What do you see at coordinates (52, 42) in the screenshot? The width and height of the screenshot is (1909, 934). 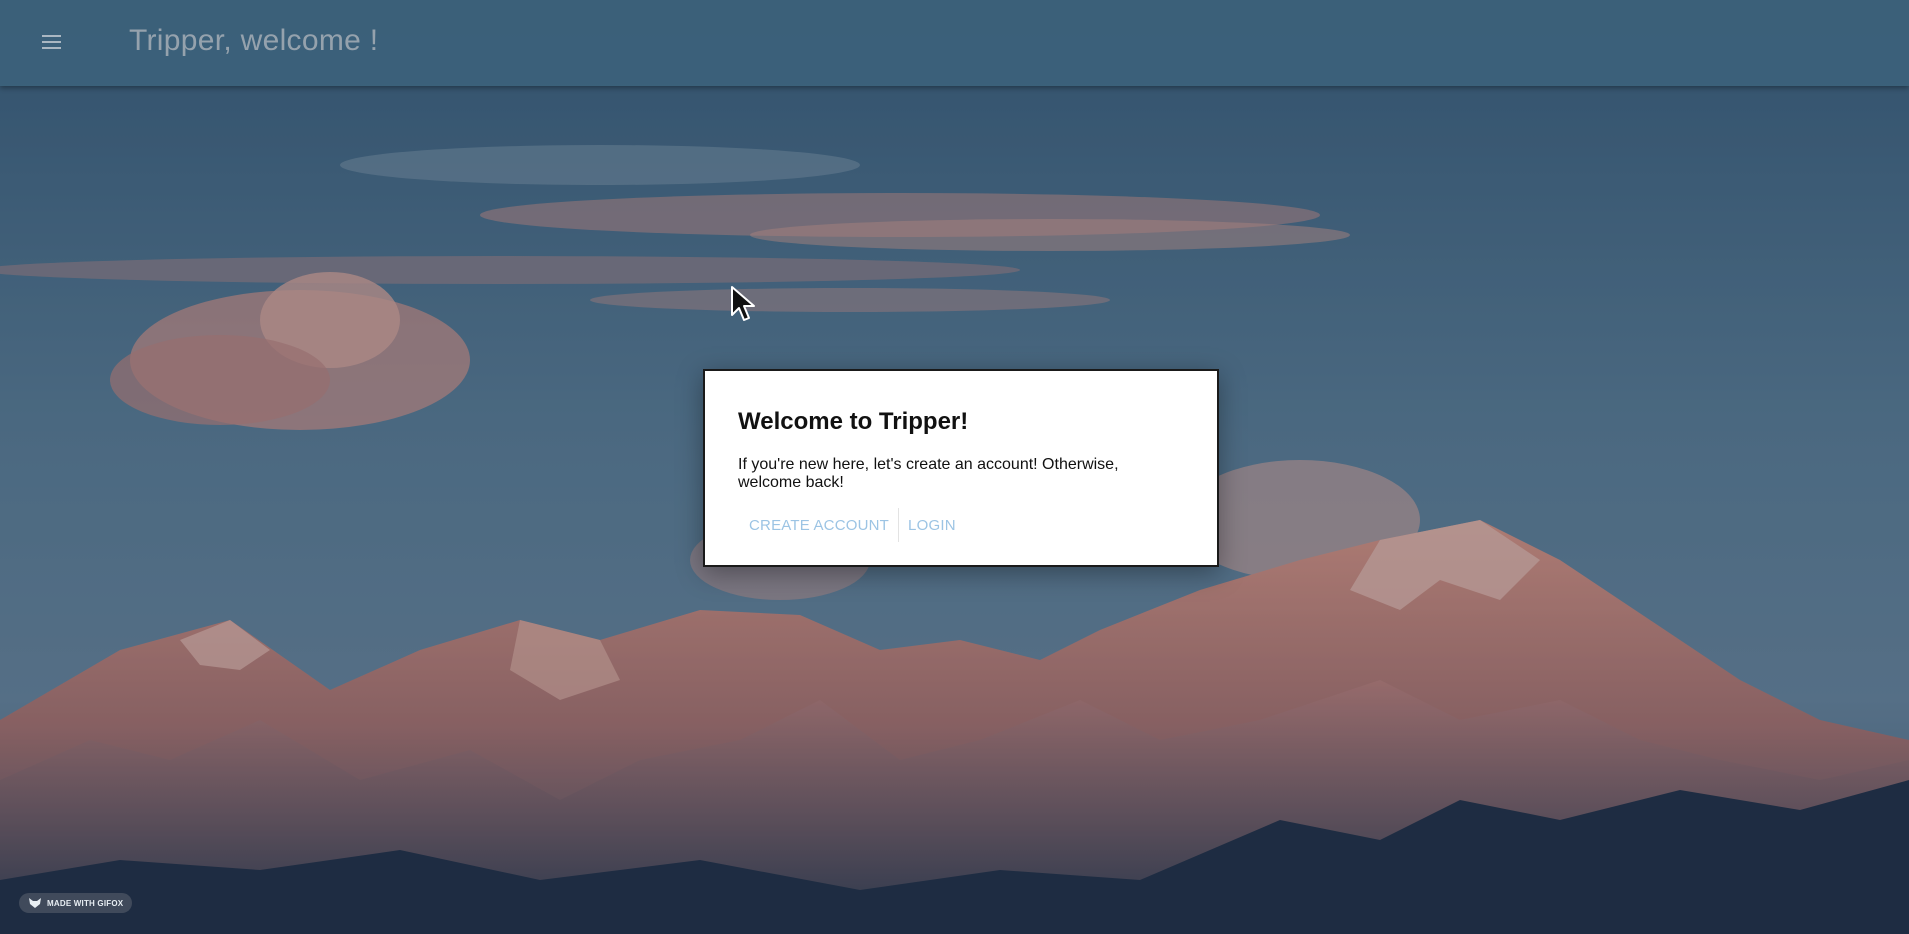 I see `hamburger-menu-icon` at bounding box center [52, 42].